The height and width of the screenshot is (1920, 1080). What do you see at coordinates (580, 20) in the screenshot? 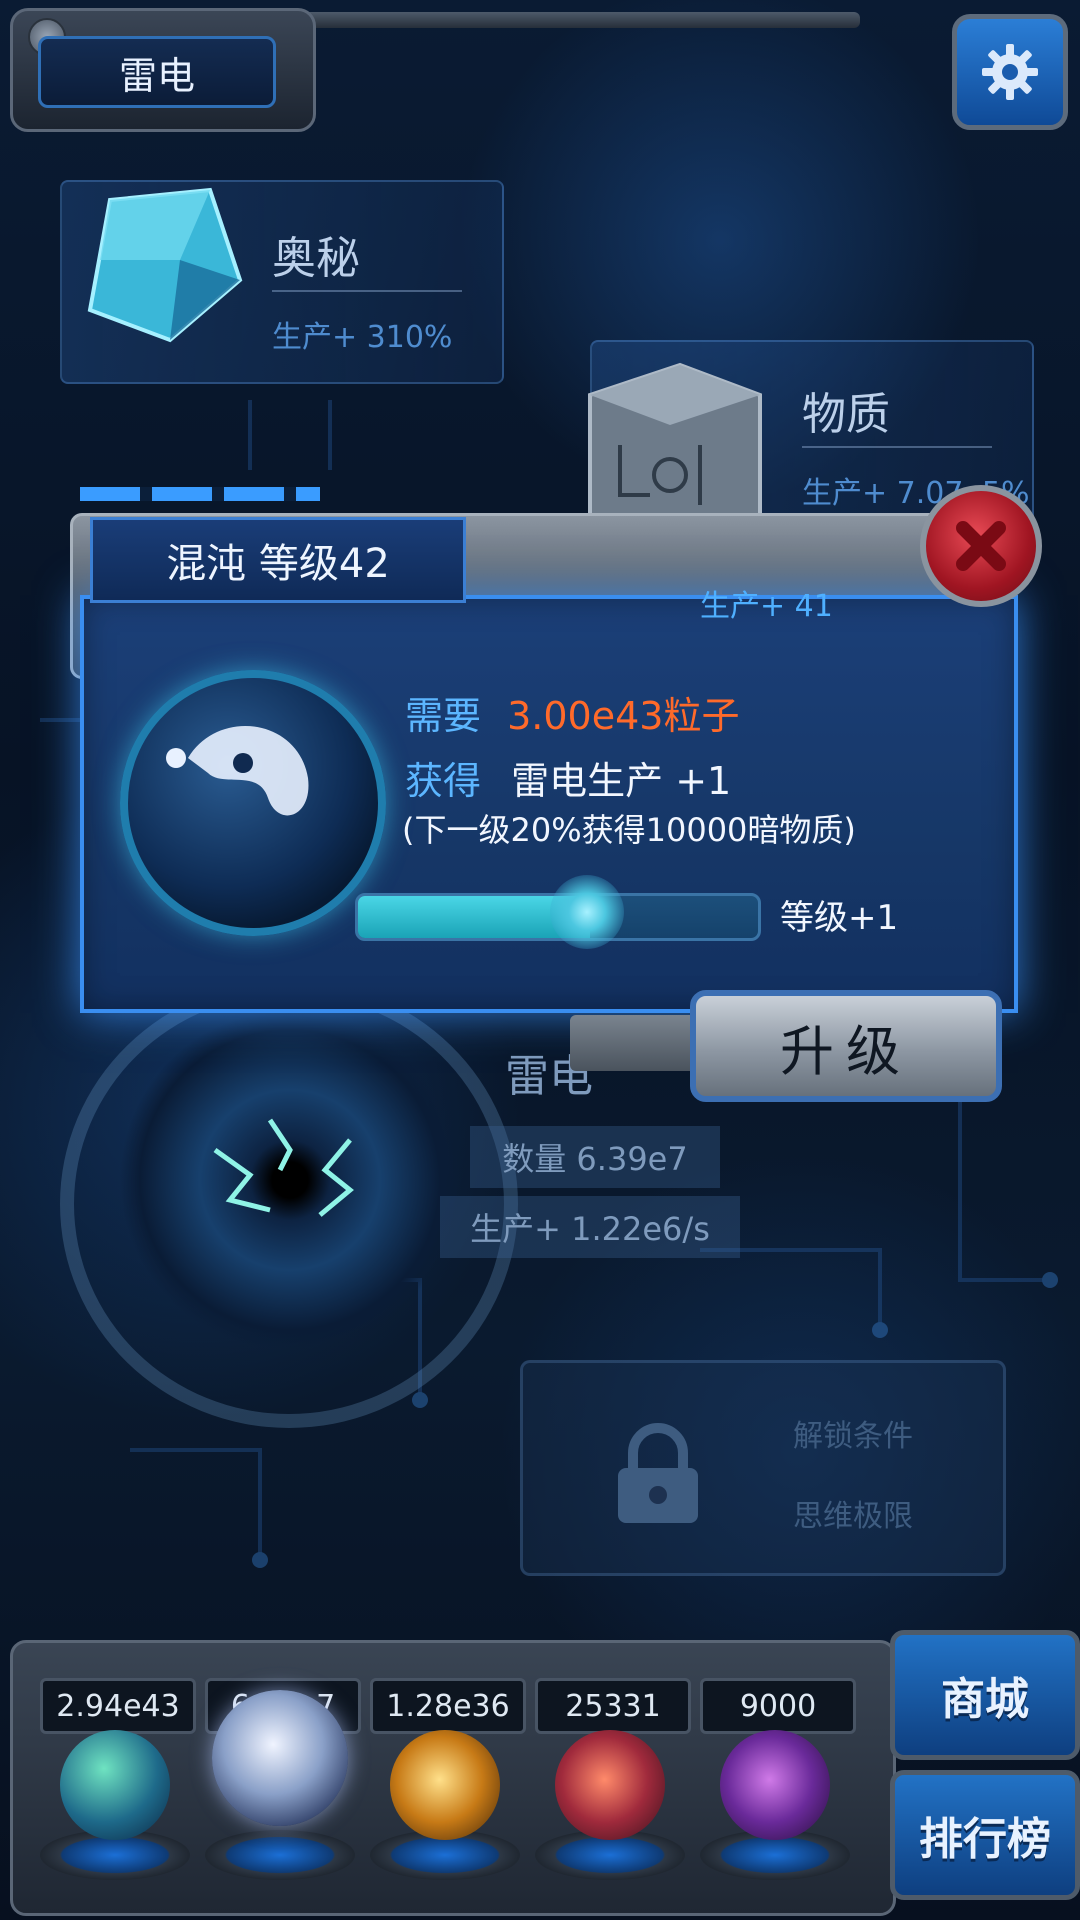
I see `top-frame-rail` at bounding box center [580, 20].